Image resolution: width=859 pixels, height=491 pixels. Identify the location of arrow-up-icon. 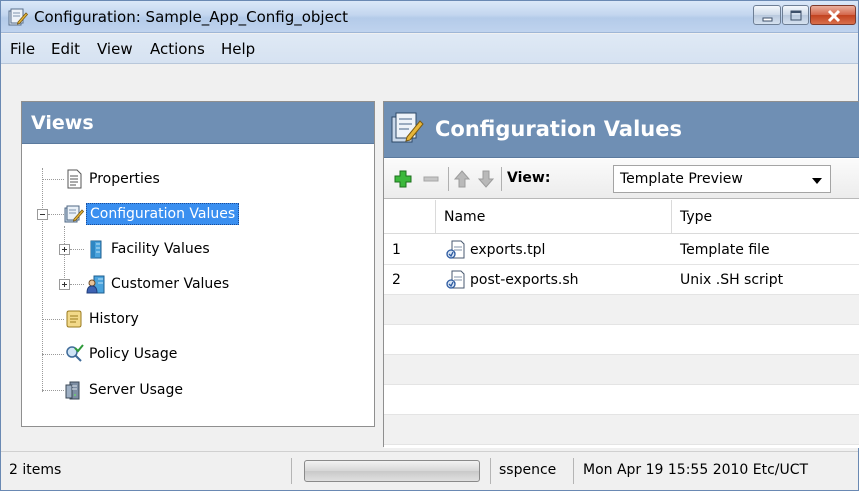
(462, 179).